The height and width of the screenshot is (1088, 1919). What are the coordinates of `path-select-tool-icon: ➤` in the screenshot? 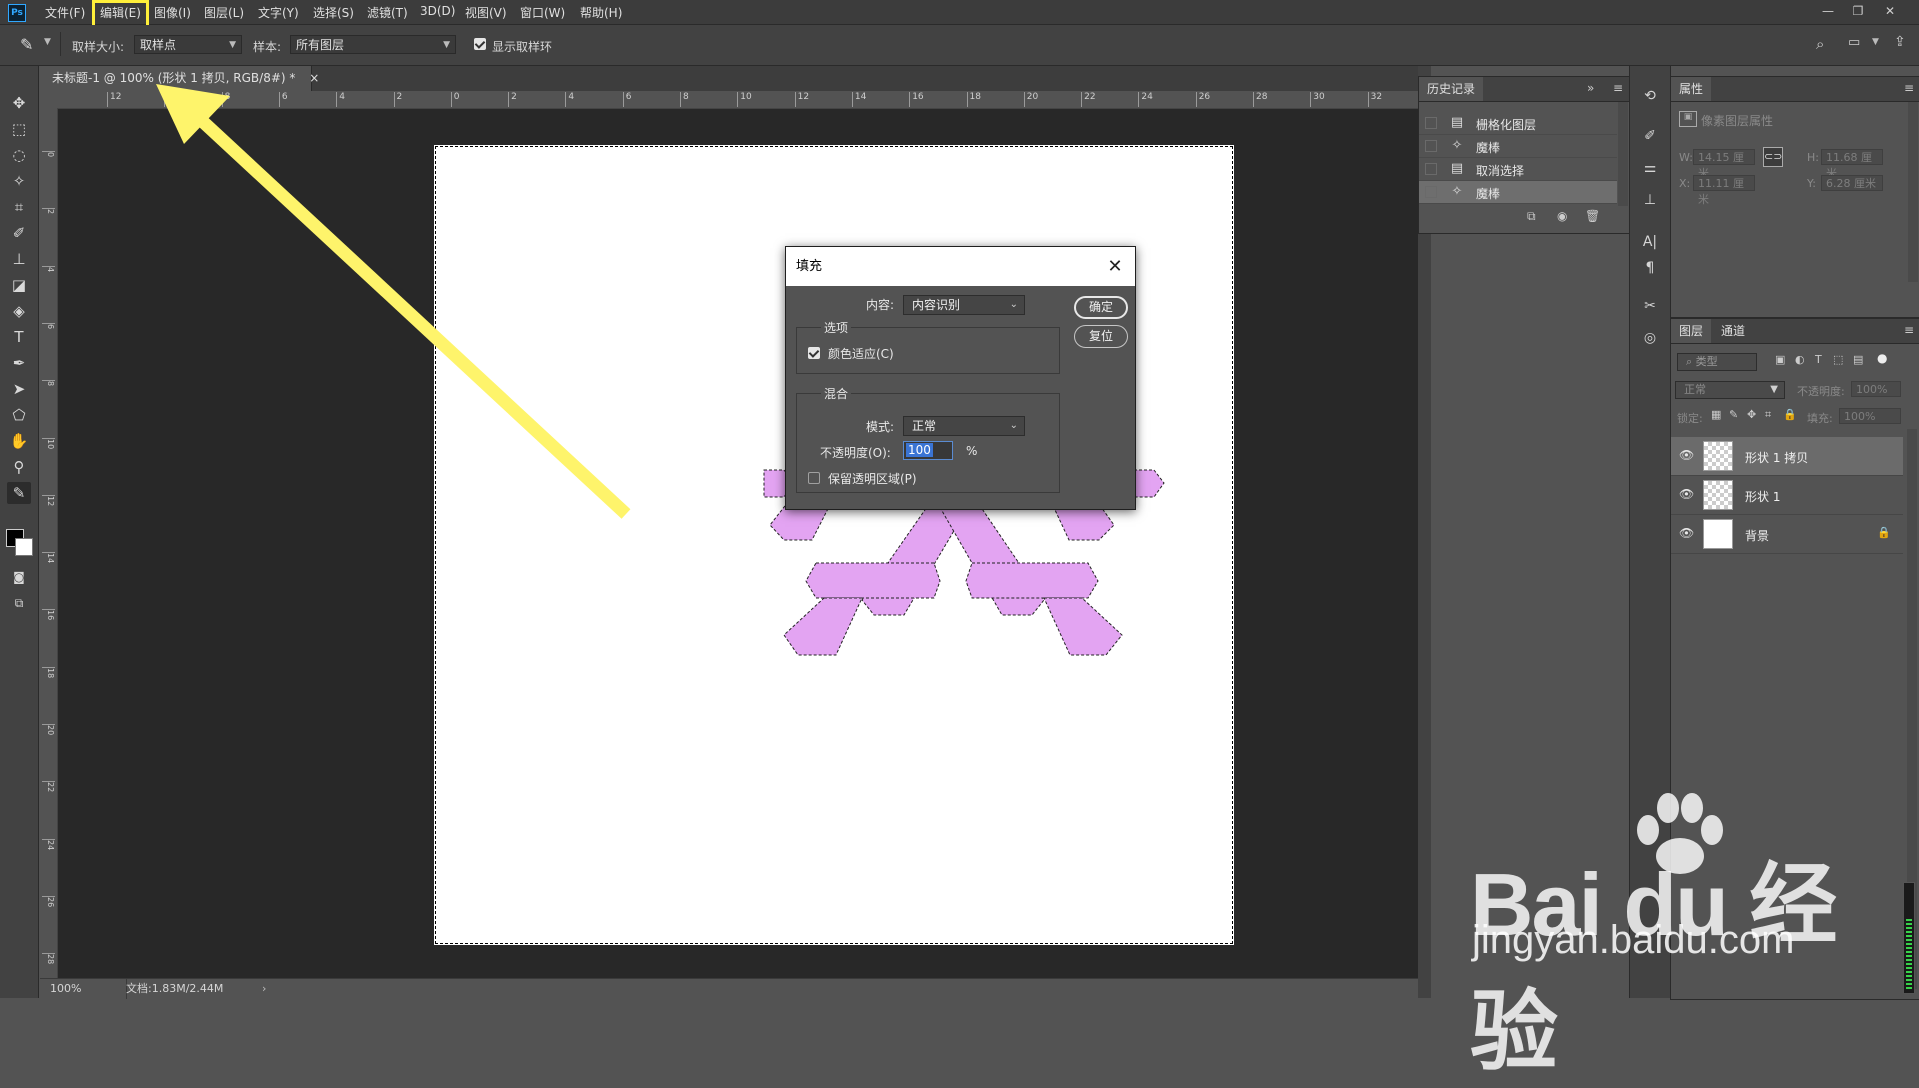 It's located at (19, 389).